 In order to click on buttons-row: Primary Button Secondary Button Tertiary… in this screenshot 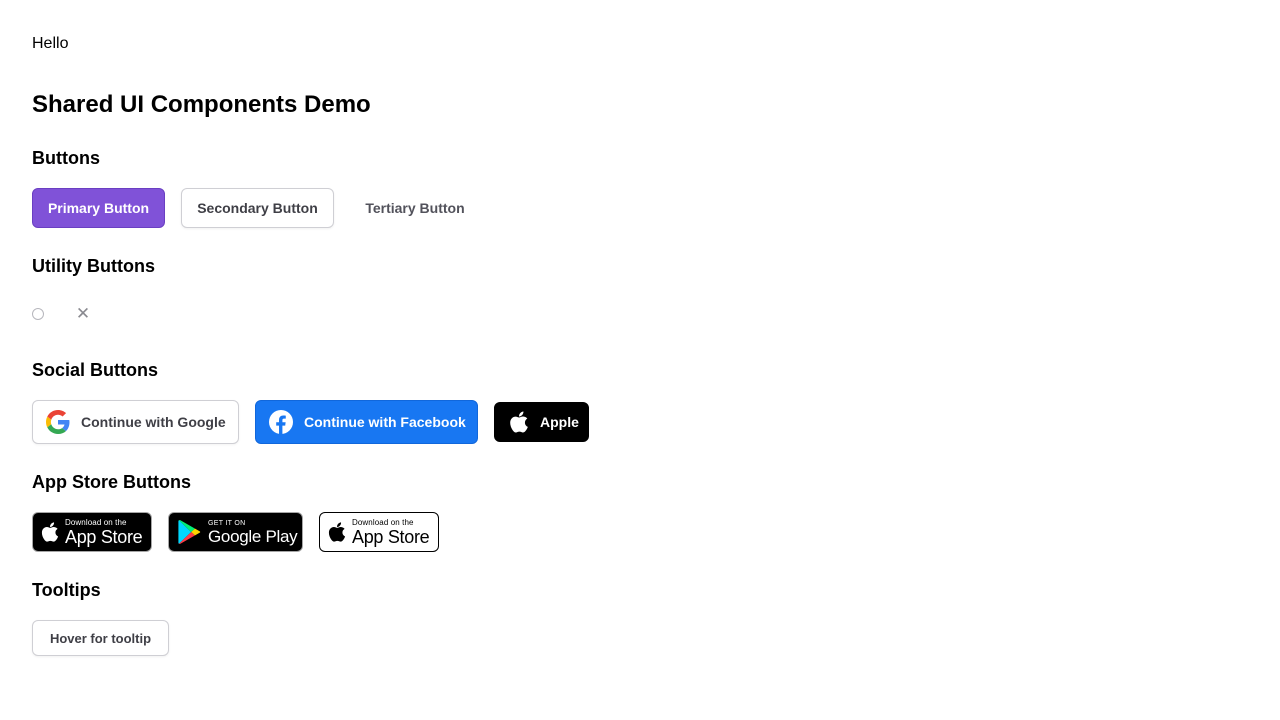, I will do `click(256, 208)`.